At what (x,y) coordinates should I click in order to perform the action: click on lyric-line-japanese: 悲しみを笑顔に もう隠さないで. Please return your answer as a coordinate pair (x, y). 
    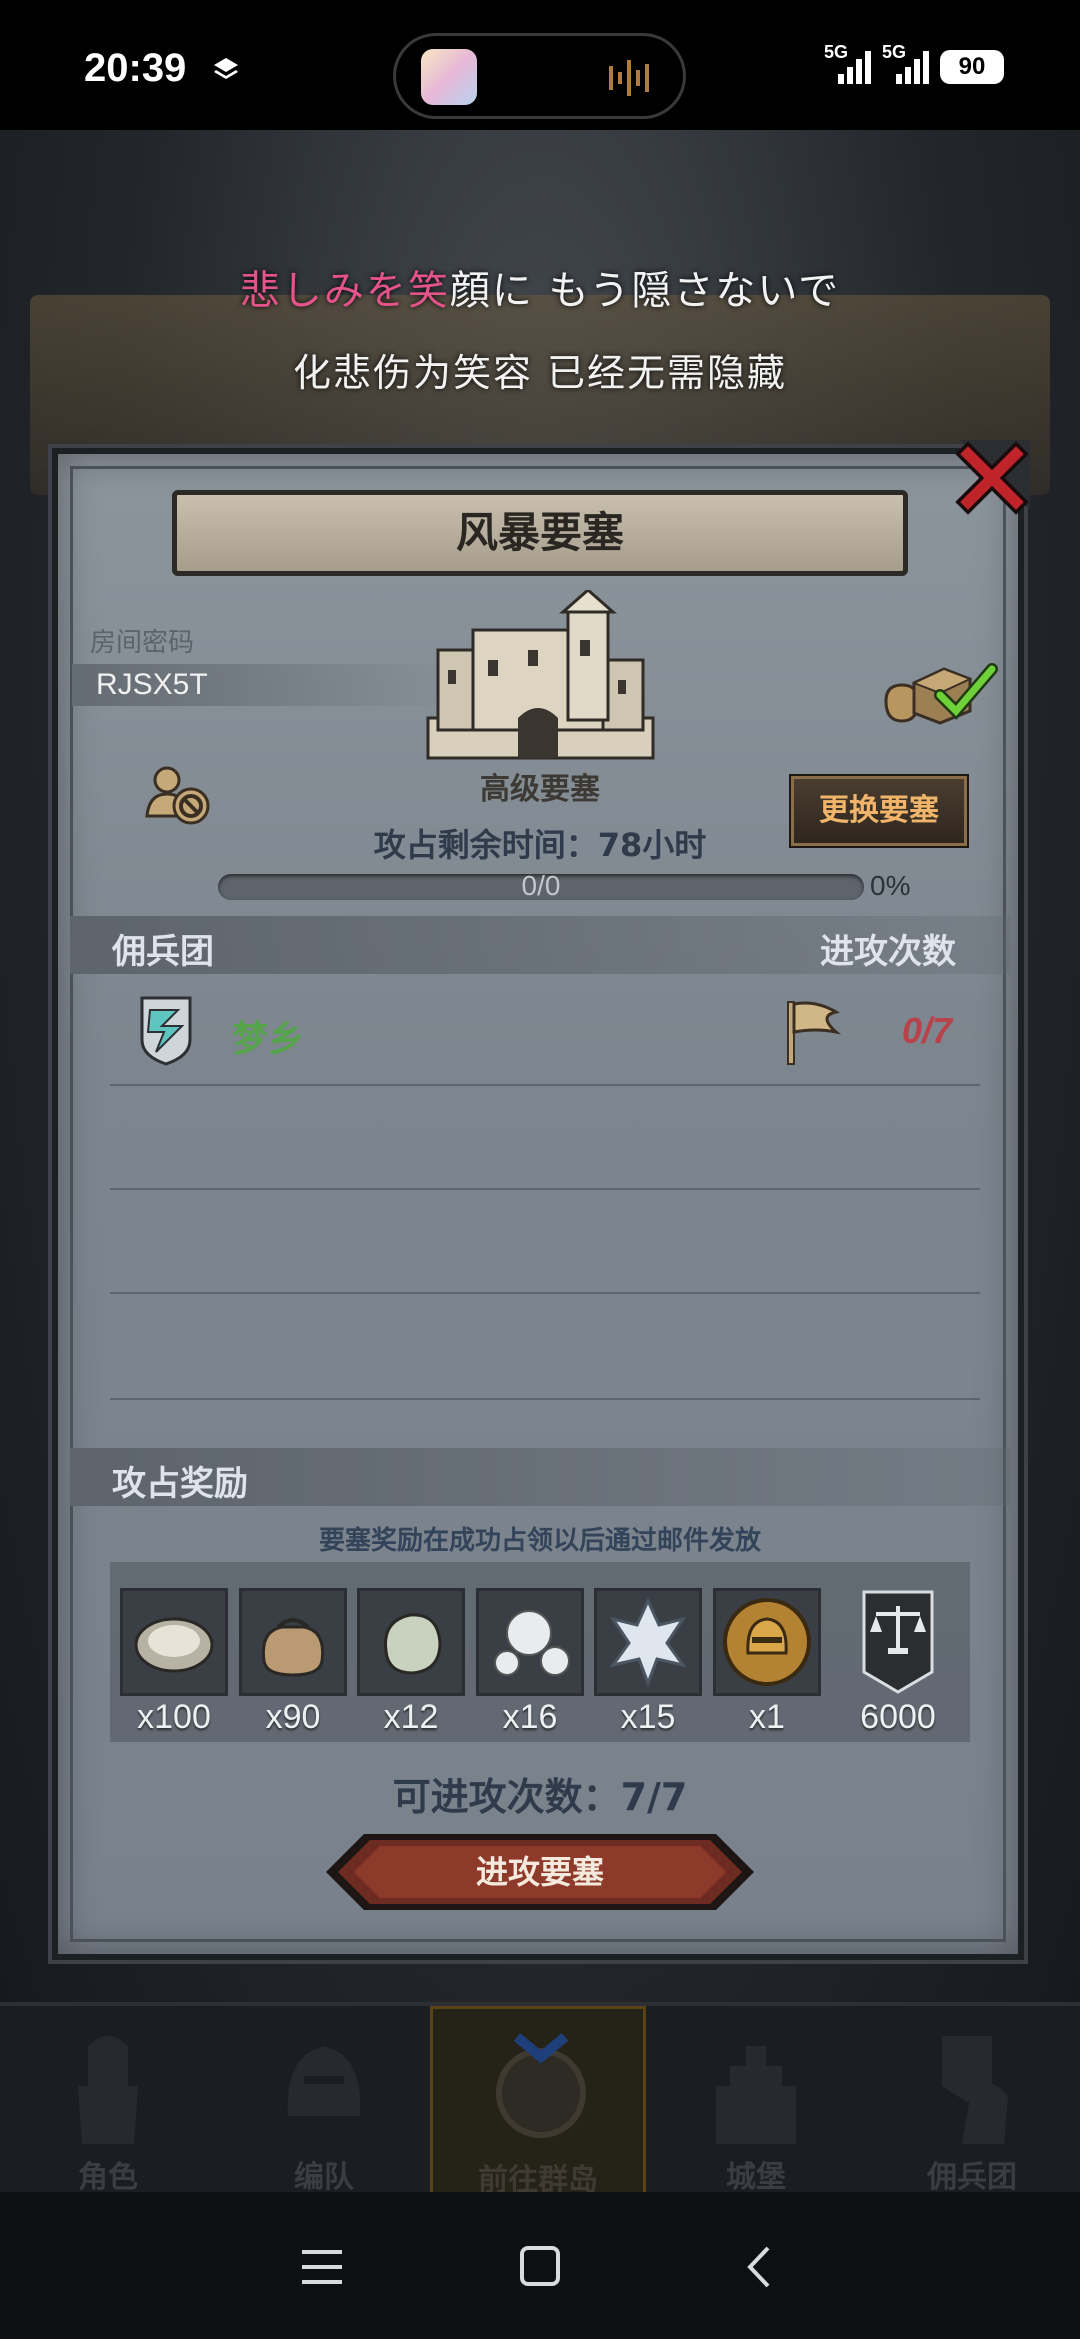
    Looking at the image, I should click on (540, 291).